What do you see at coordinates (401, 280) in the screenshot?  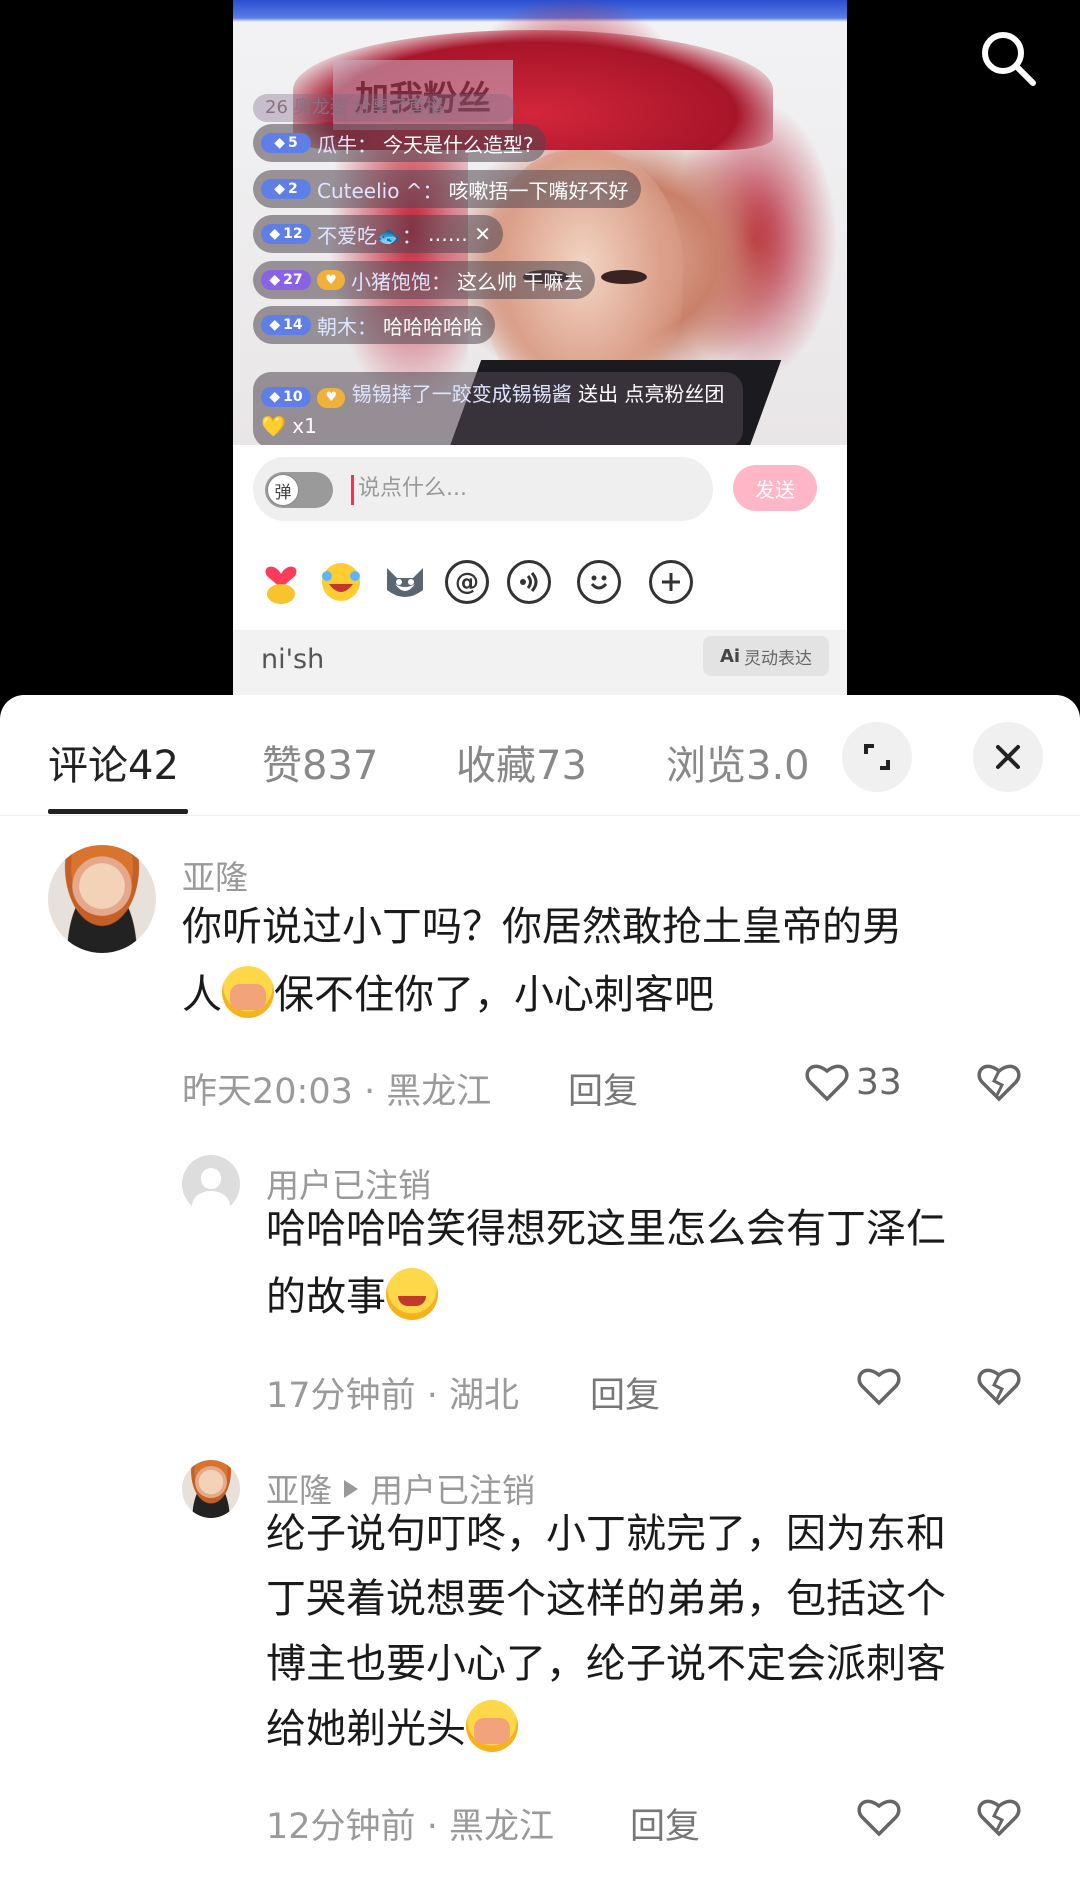 I see `chat-username: 小猪饱饱：` at bounding box center [401, 280].